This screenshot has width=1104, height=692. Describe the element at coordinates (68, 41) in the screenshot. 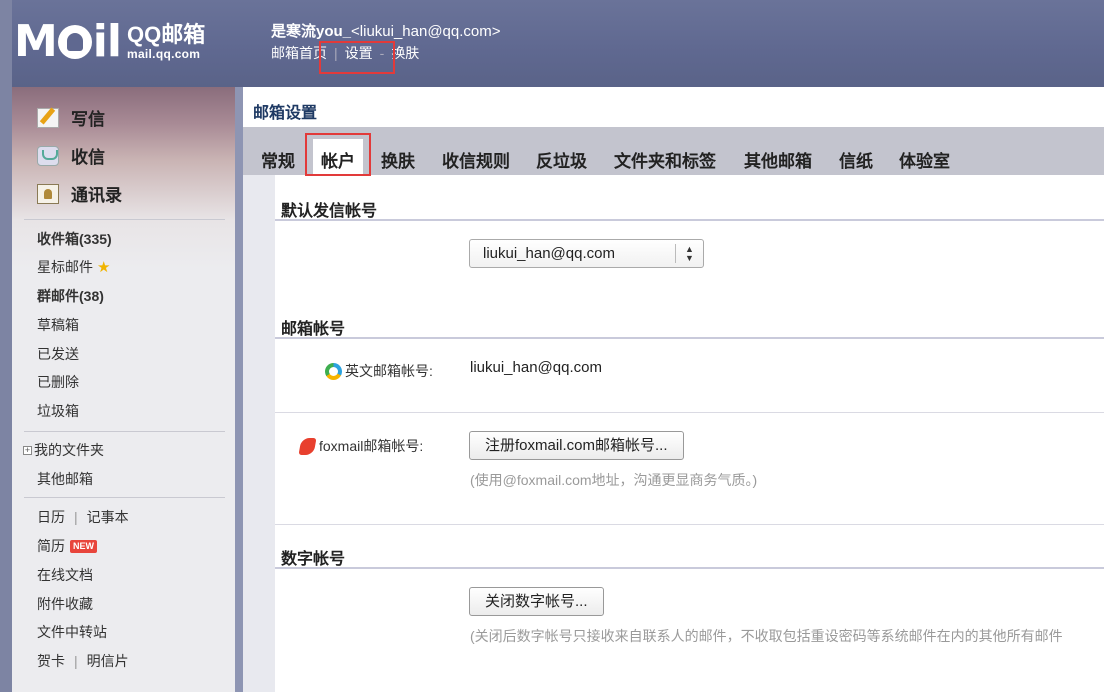

I see `logo-mail-text: Mil` at that location.